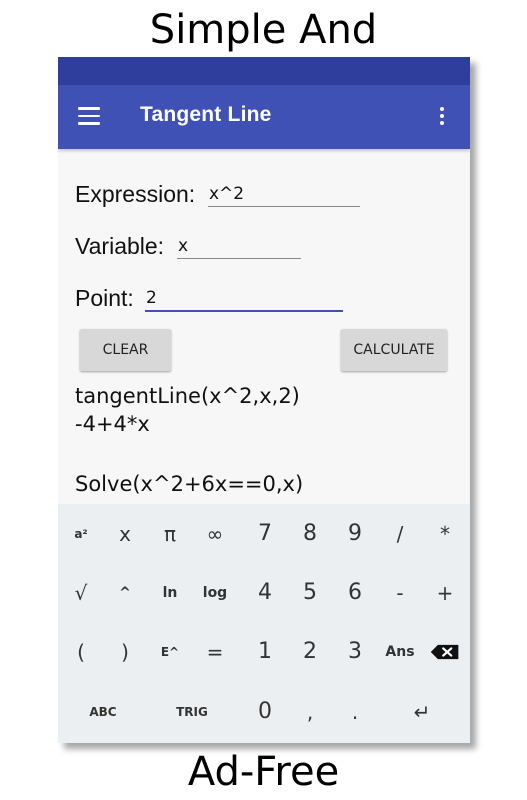 This screenshot has height=800, width=527. What do you see at coordinates (400, 593) in the screenshot?
I see `key-minus: -` at bounding box center [400, 593].